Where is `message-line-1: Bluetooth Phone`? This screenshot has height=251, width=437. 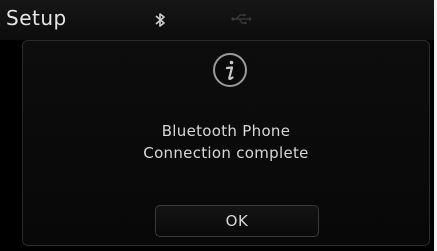
message-line-1: Bluetooth Phone is located at coordinates (226, 131).